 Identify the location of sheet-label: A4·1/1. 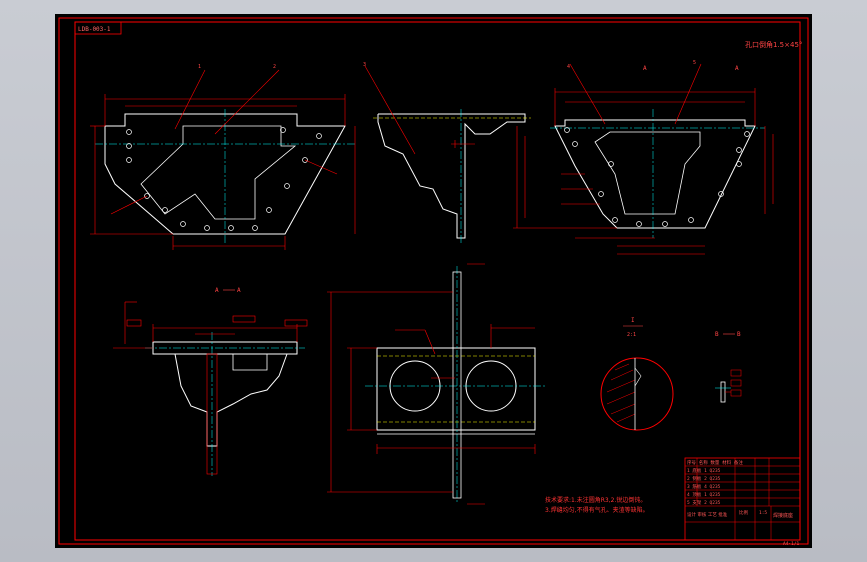
(791, 544).